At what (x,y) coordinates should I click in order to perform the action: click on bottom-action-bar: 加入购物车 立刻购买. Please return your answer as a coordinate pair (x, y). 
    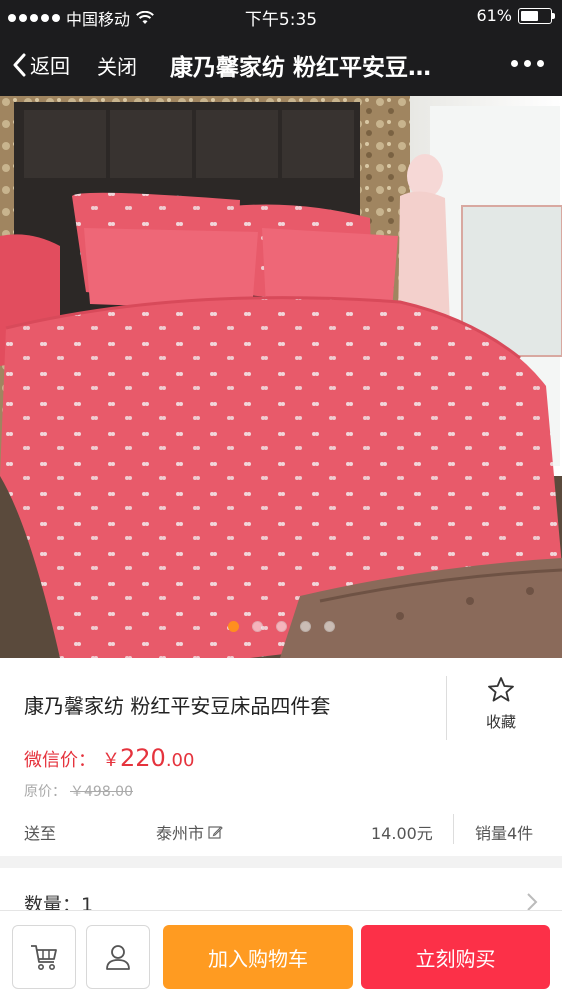
    Looking at the image, I should click on (281, 955).